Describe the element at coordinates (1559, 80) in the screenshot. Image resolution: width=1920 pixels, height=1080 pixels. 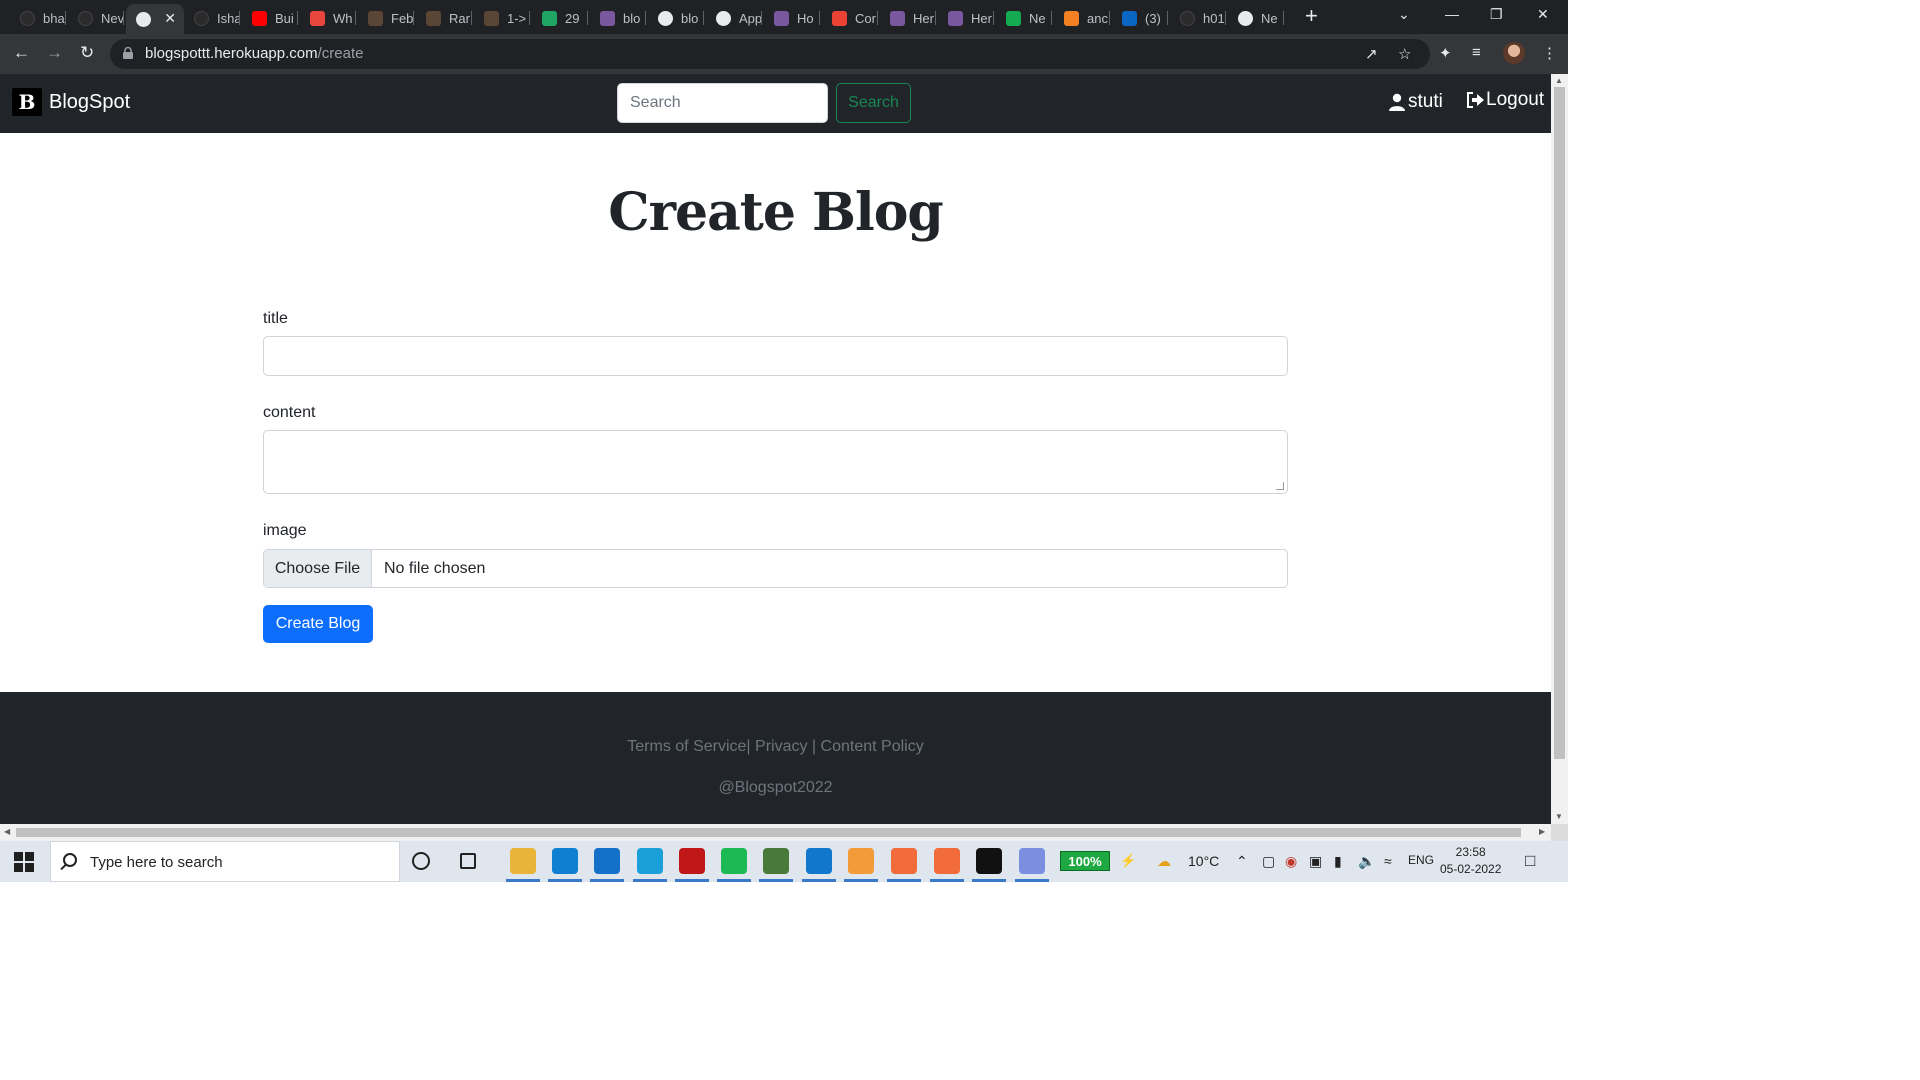
I see `scroll-up-icon: ▲` at that location.